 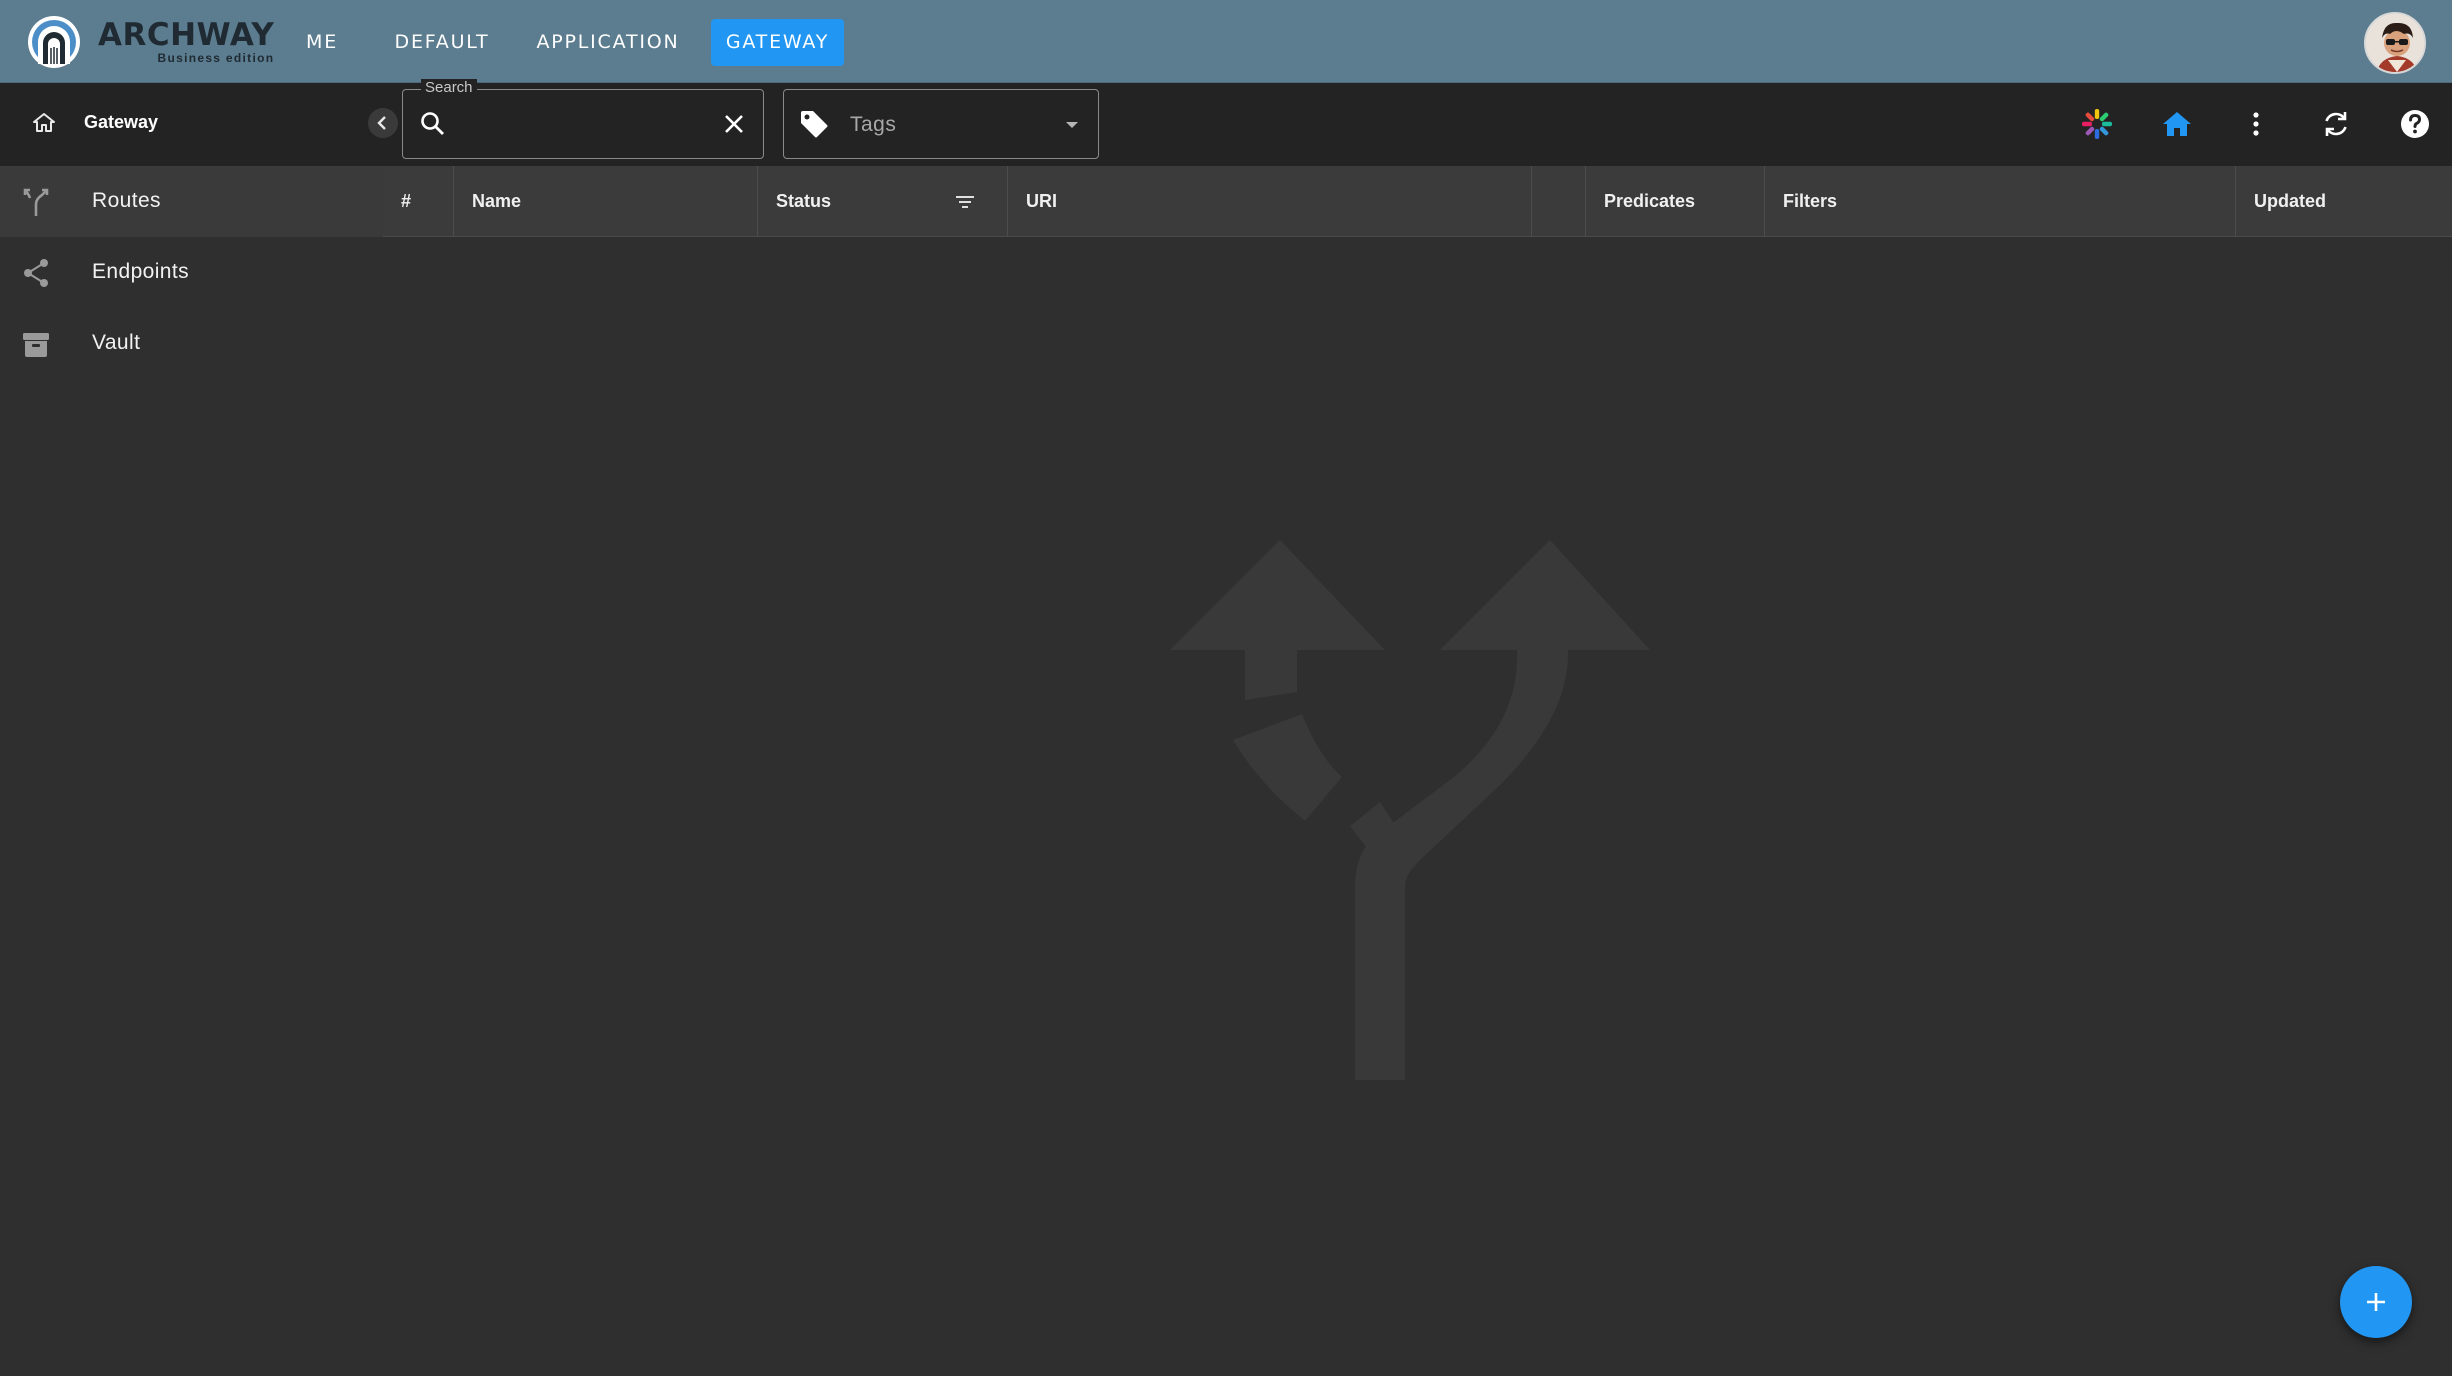 I want to click on gateway-home-icon, so click(x=44, y=123).